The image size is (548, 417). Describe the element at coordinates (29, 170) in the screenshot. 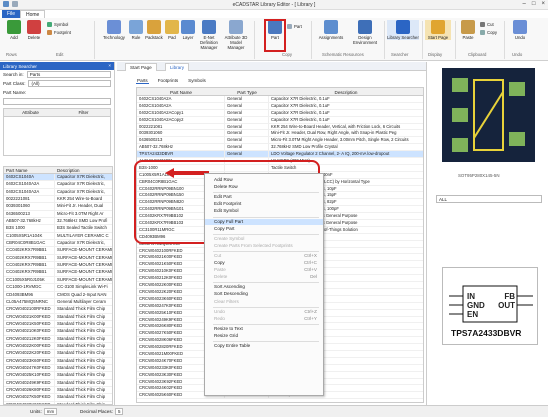

I see `part-name-column-header: Part Name` at that location.